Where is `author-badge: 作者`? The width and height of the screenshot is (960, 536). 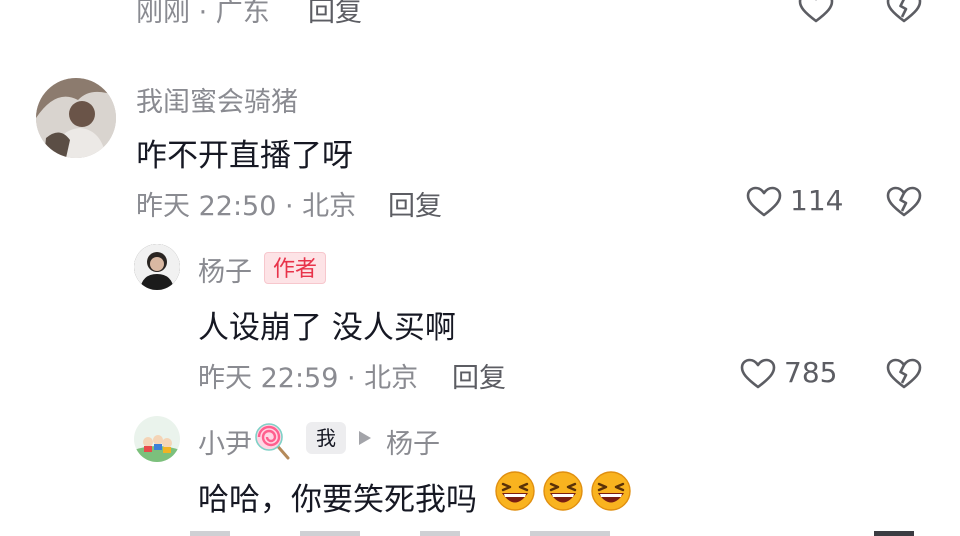 author-badge: 作者 is located at coordinates (295, 268).